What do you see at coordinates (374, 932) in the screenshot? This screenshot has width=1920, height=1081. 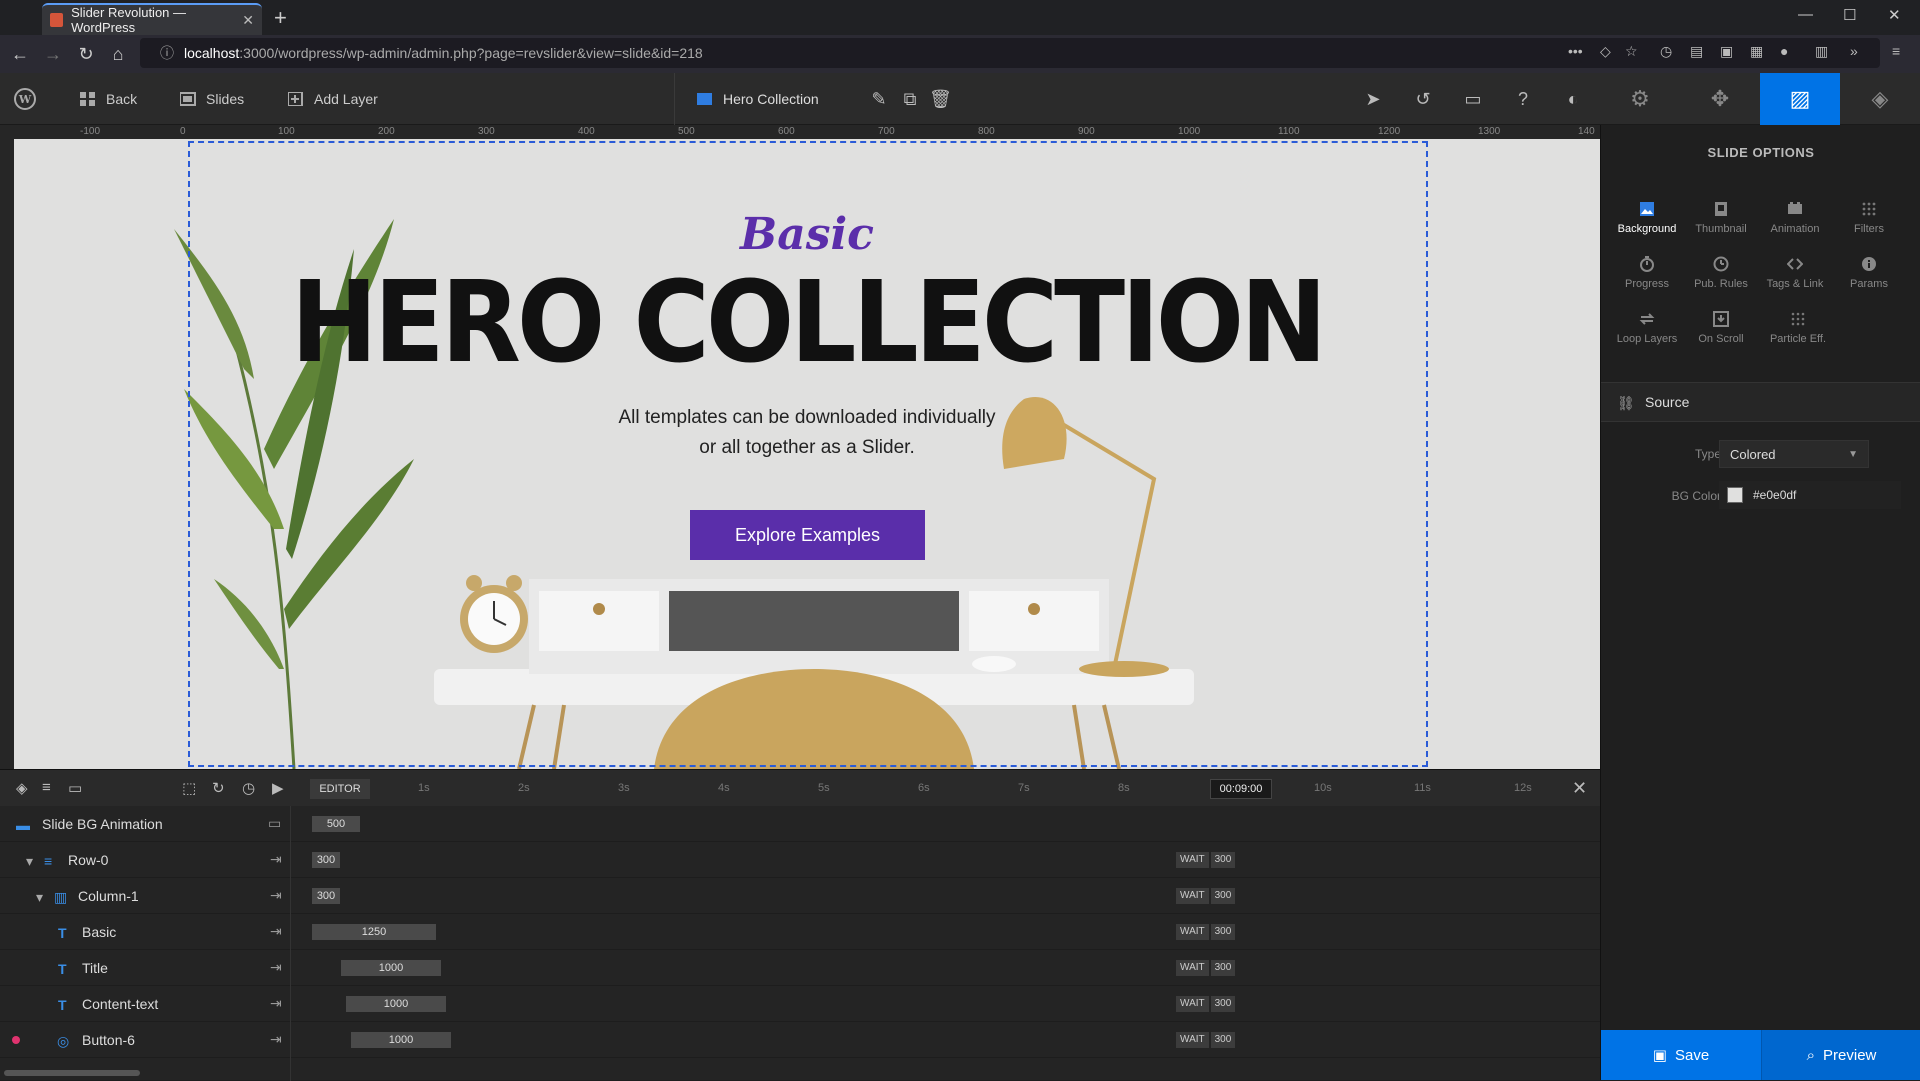 I see `duration-bar: 1250` at bounding box center [374, 932].